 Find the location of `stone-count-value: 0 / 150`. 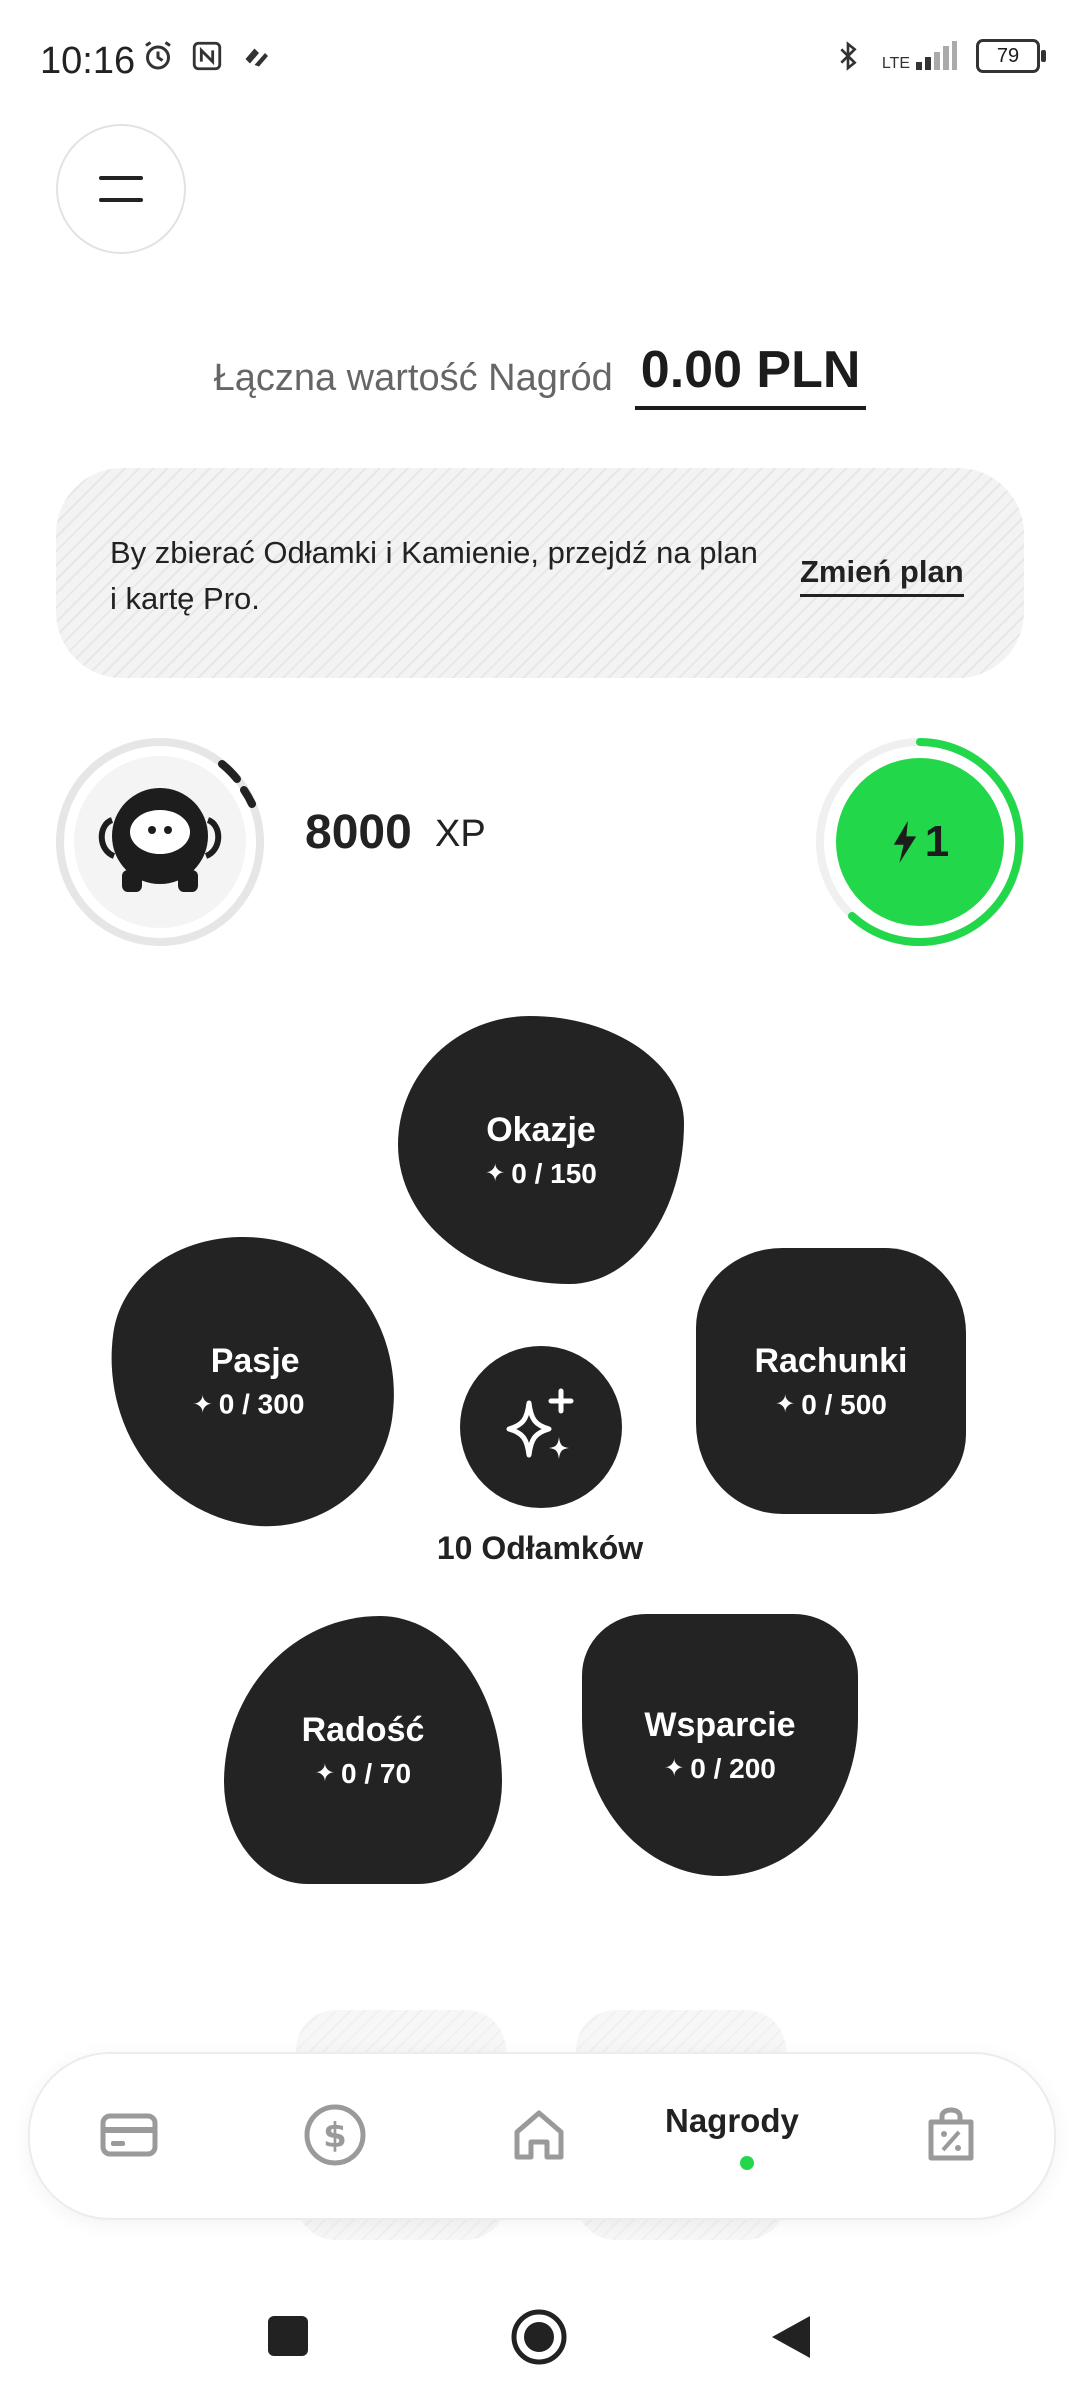

stone-count-value: 0 / 150 is located at coordinates (554, 1173).